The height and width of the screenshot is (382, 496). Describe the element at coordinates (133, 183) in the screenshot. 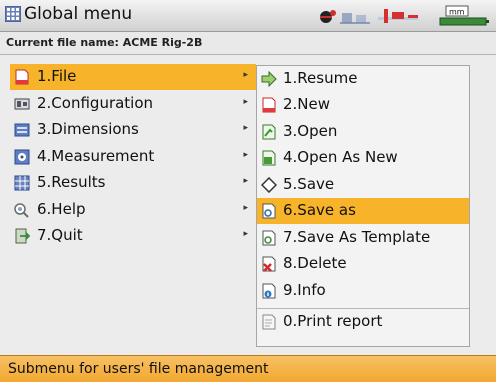

I see `menu-item-results: 5.Results ▸` at that location.